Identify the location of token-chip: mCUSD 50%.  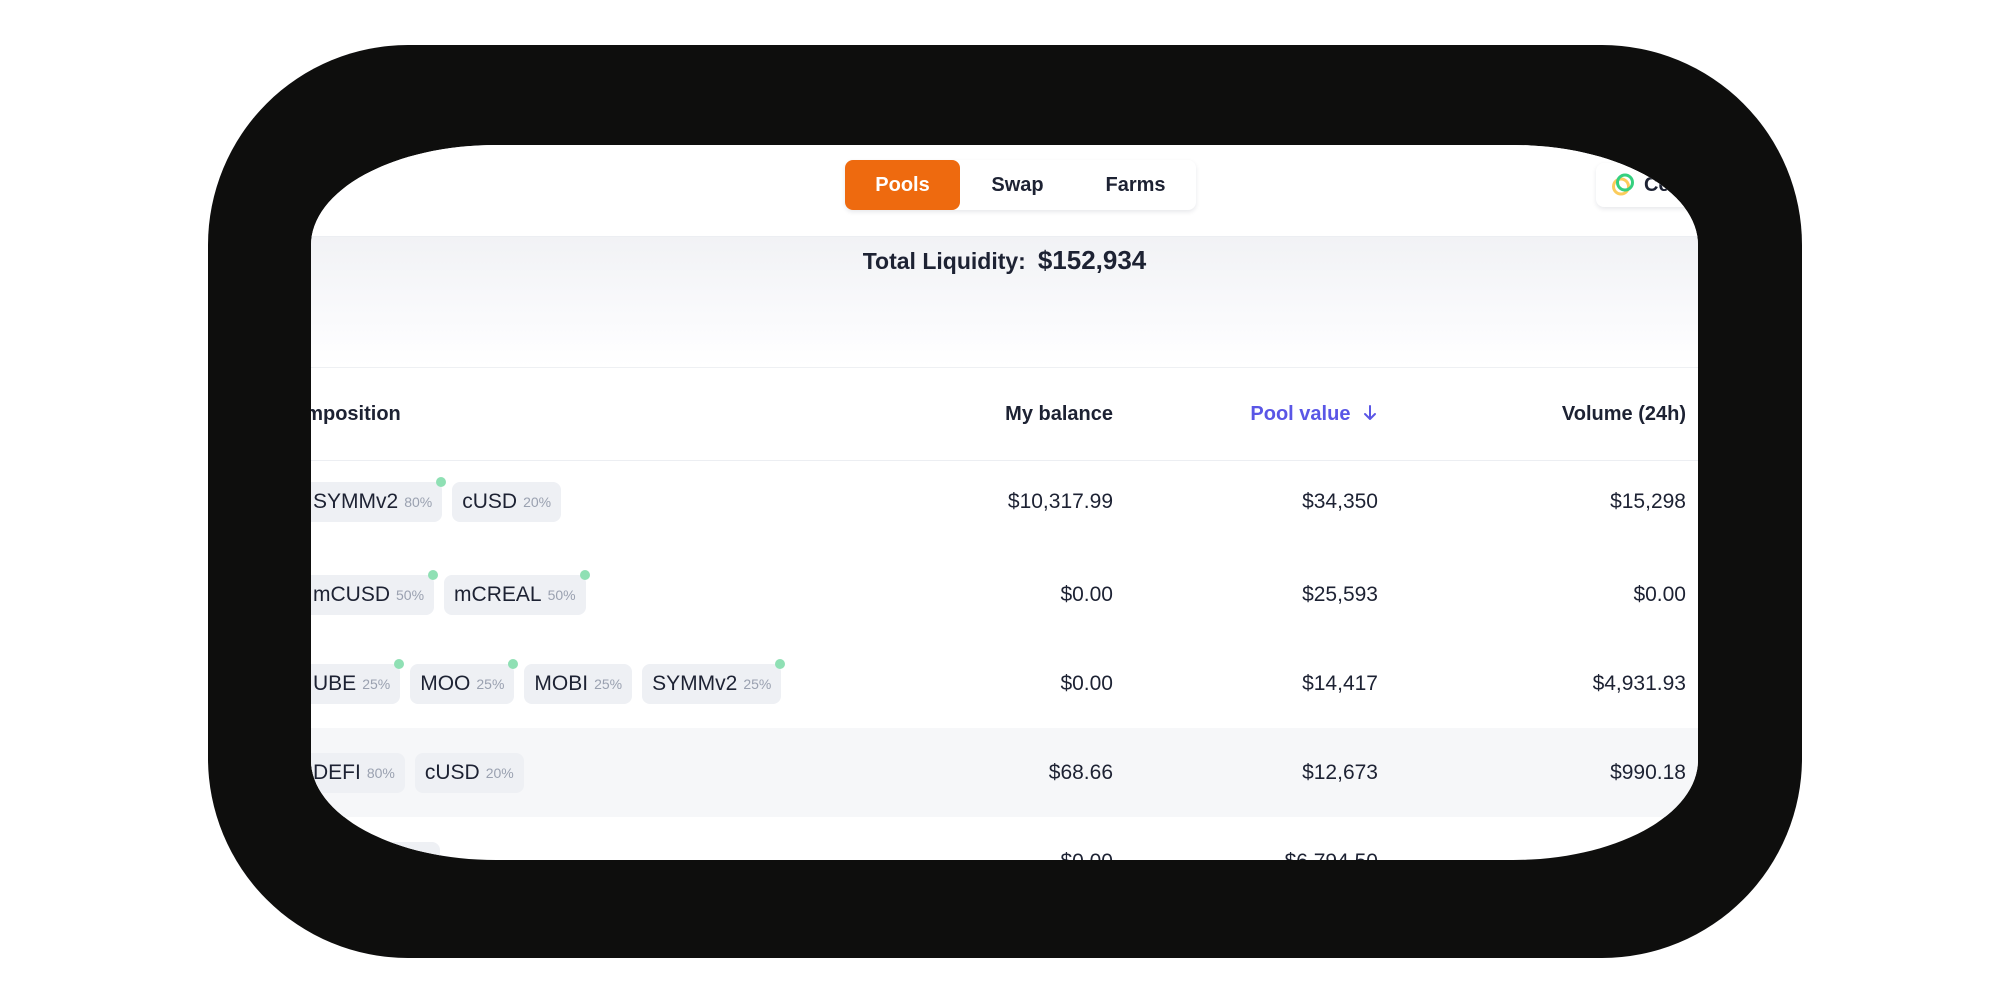
(375, 592).